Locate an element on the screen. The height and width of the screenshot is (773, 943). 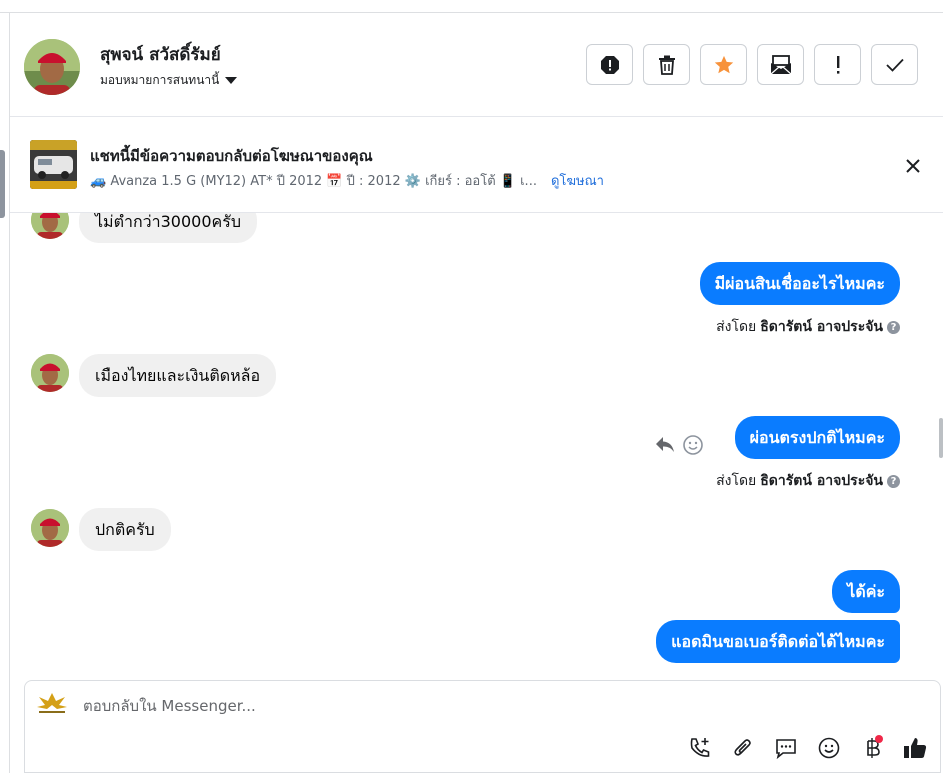
outgoing-message: ได้ค่ะ is located at coordinates (866, 591).